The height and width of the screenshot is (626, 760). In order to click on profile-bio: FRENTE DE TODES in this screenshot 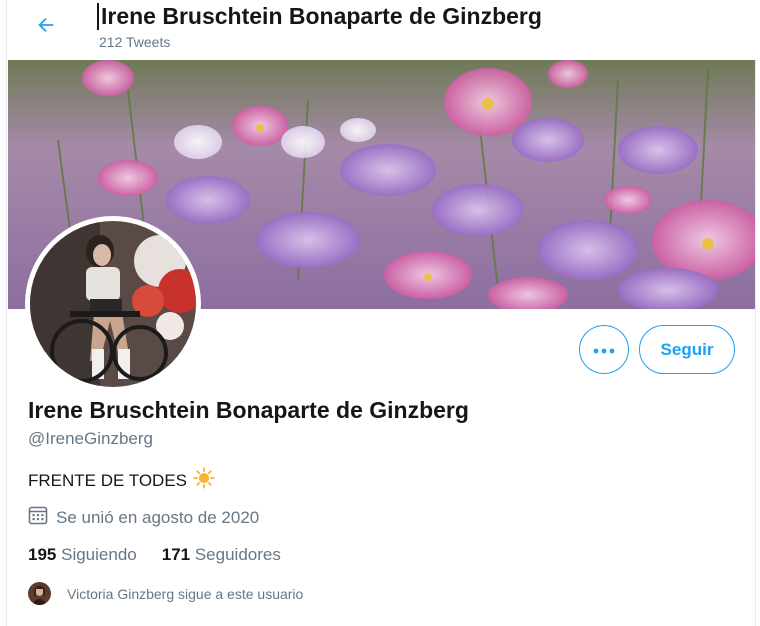, I will do `click(121, 480)`.